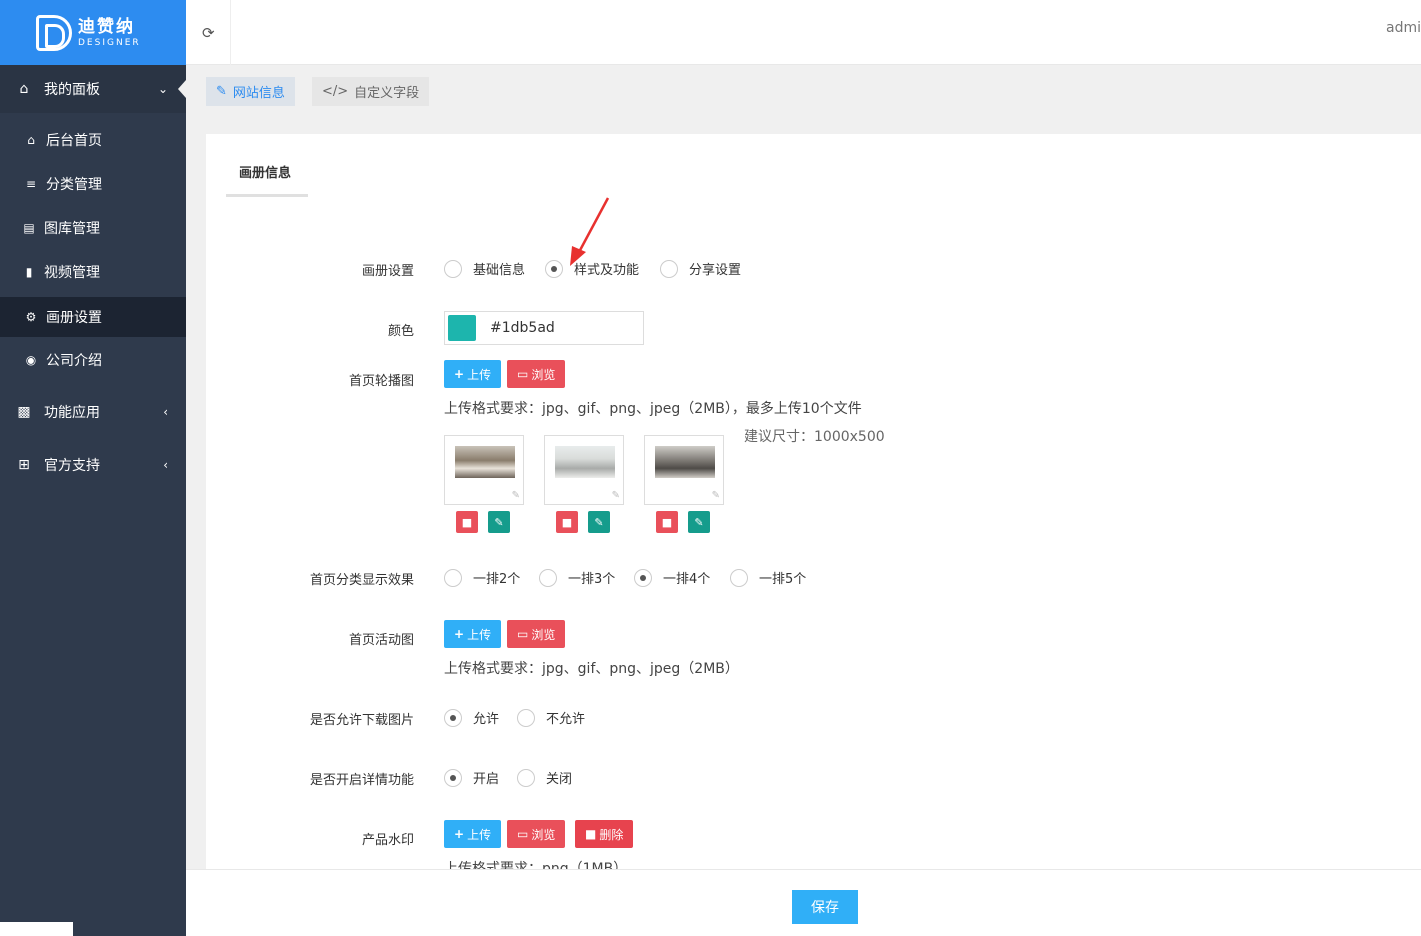 The height and width of the screenshot is (936, 1421). I want to click on sidebar-item-label: 后台首页, so click(74, 141).